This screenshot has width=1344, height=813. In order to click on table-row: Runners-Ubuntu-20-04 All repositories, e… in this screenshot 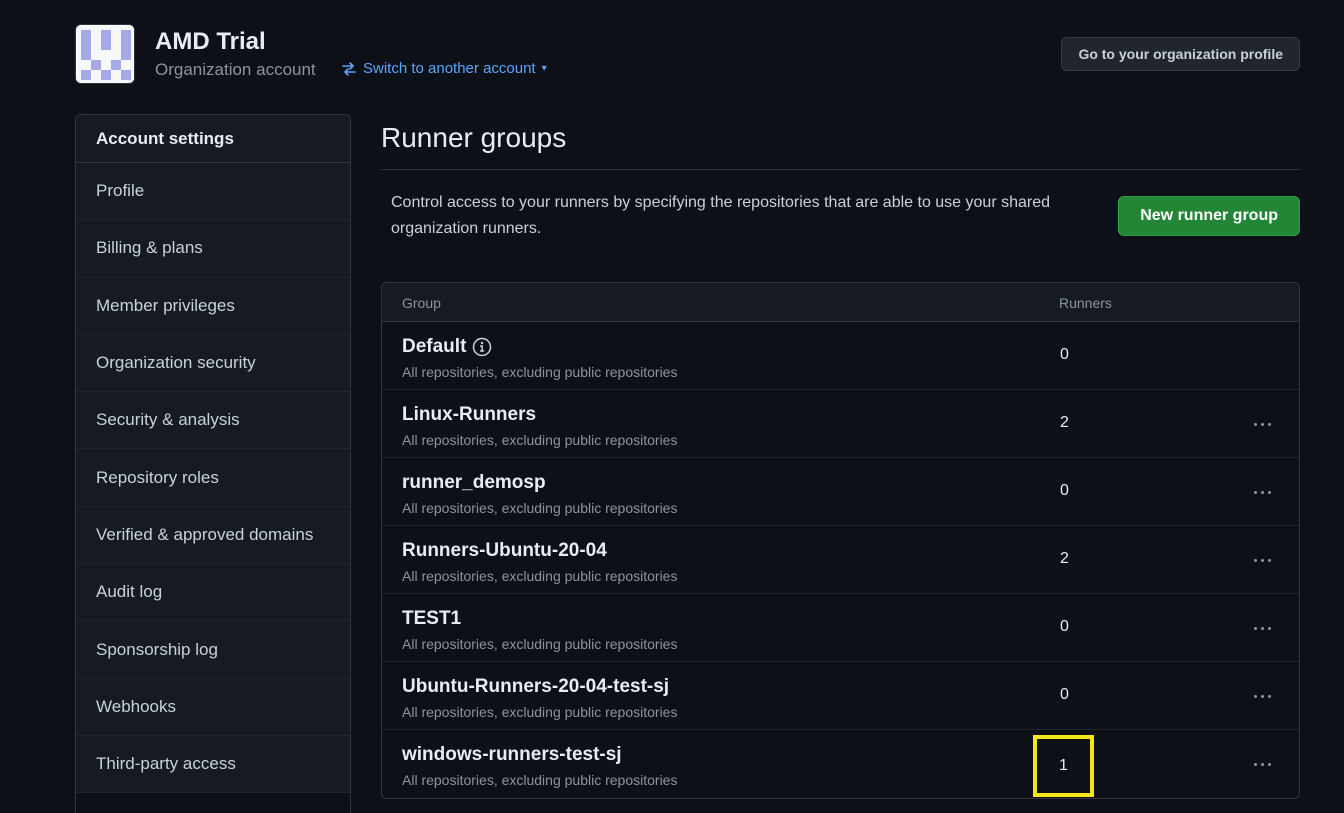, I will do `click(840, 560)`.